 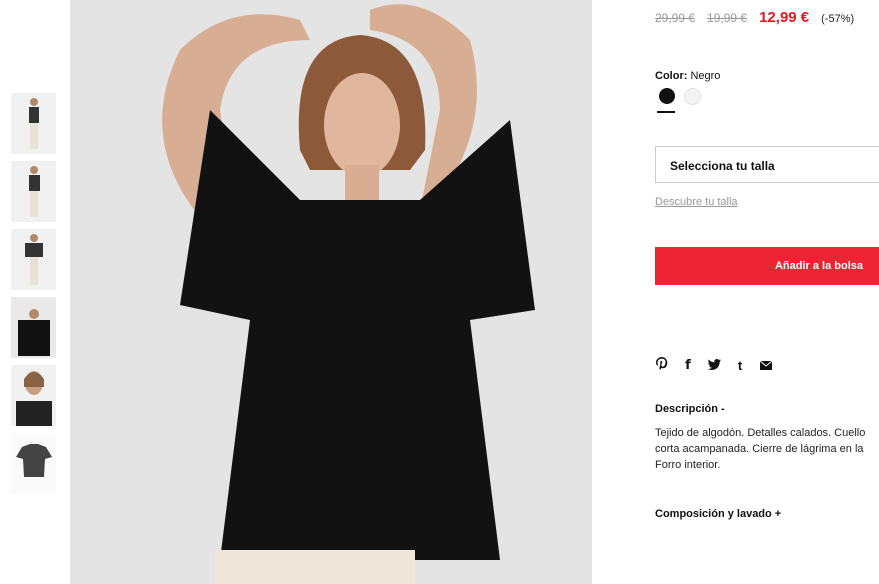 What do you see at coordinates (662, 365) in the screenshot?
I see `pinterest-icon` at bounding box center [662, 365].